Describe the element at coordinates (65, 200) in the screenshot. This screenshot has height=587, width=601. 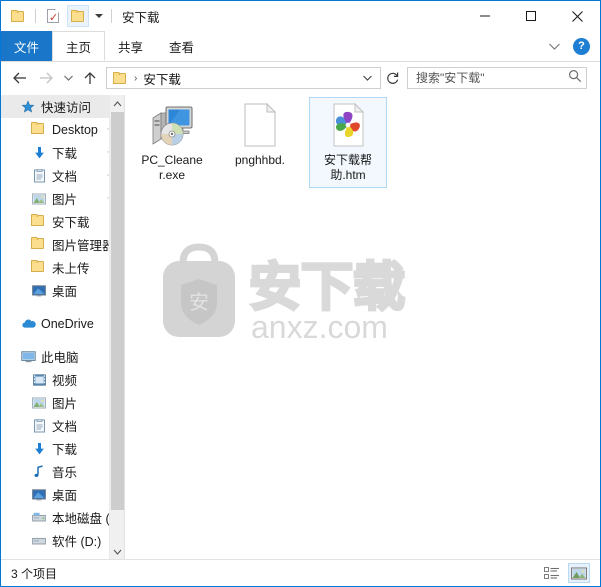
I see `sidebar-item-label: 图片` at that location.